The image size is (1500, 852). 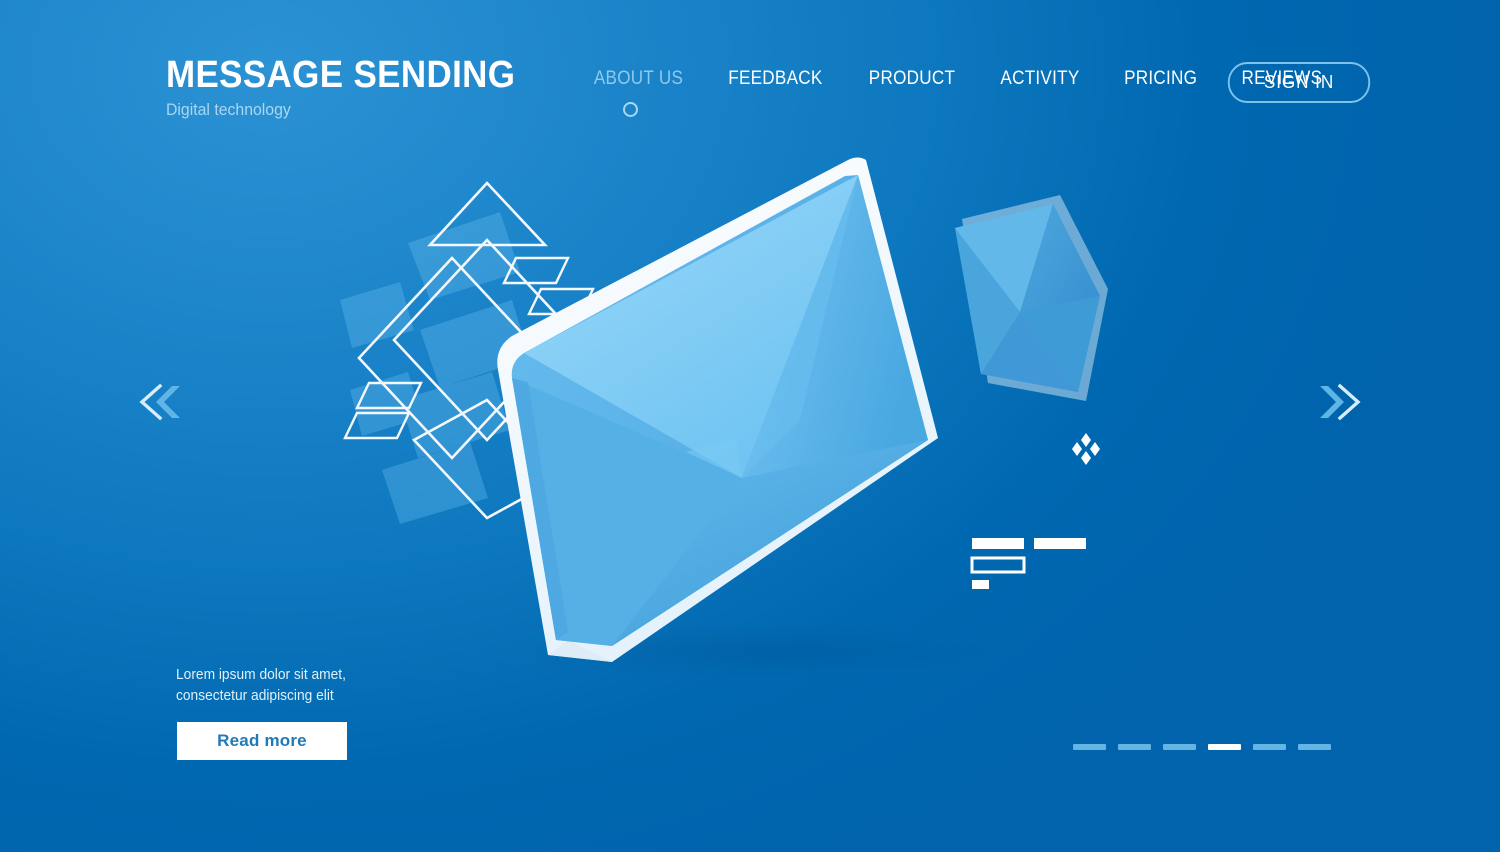 What do you see at coordinates (1031, 298) in the screenshot?
I see `envelope-3d-small-icon` at bounding box center [1031, 298].